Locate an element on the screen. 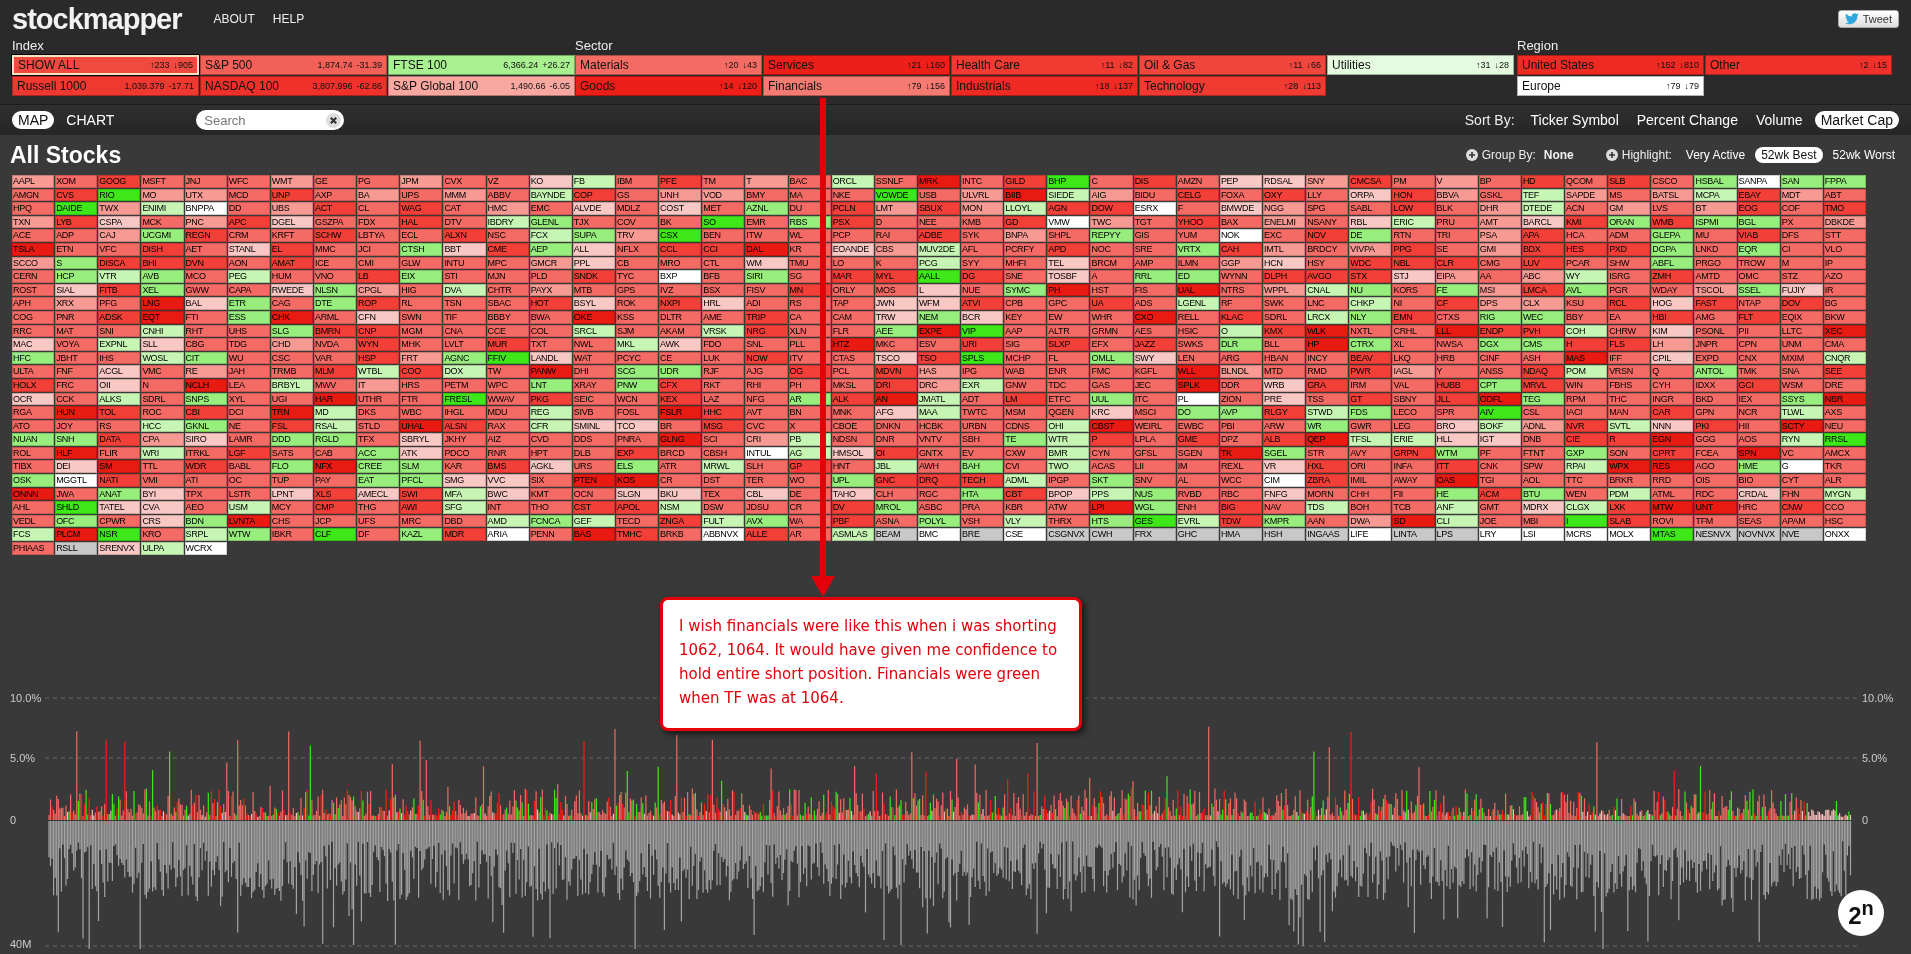  stock-tile: ALXN is located at coordinates (464, 235).